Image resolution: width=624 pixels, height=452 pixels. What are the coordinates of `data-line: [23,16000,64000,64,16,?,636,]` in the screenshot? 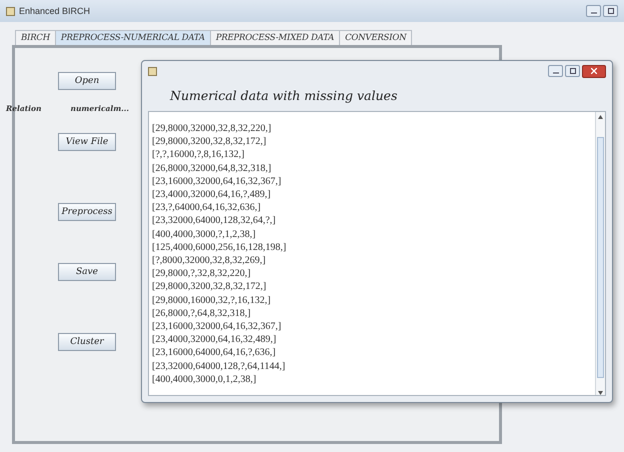 It's located at (214, 353).